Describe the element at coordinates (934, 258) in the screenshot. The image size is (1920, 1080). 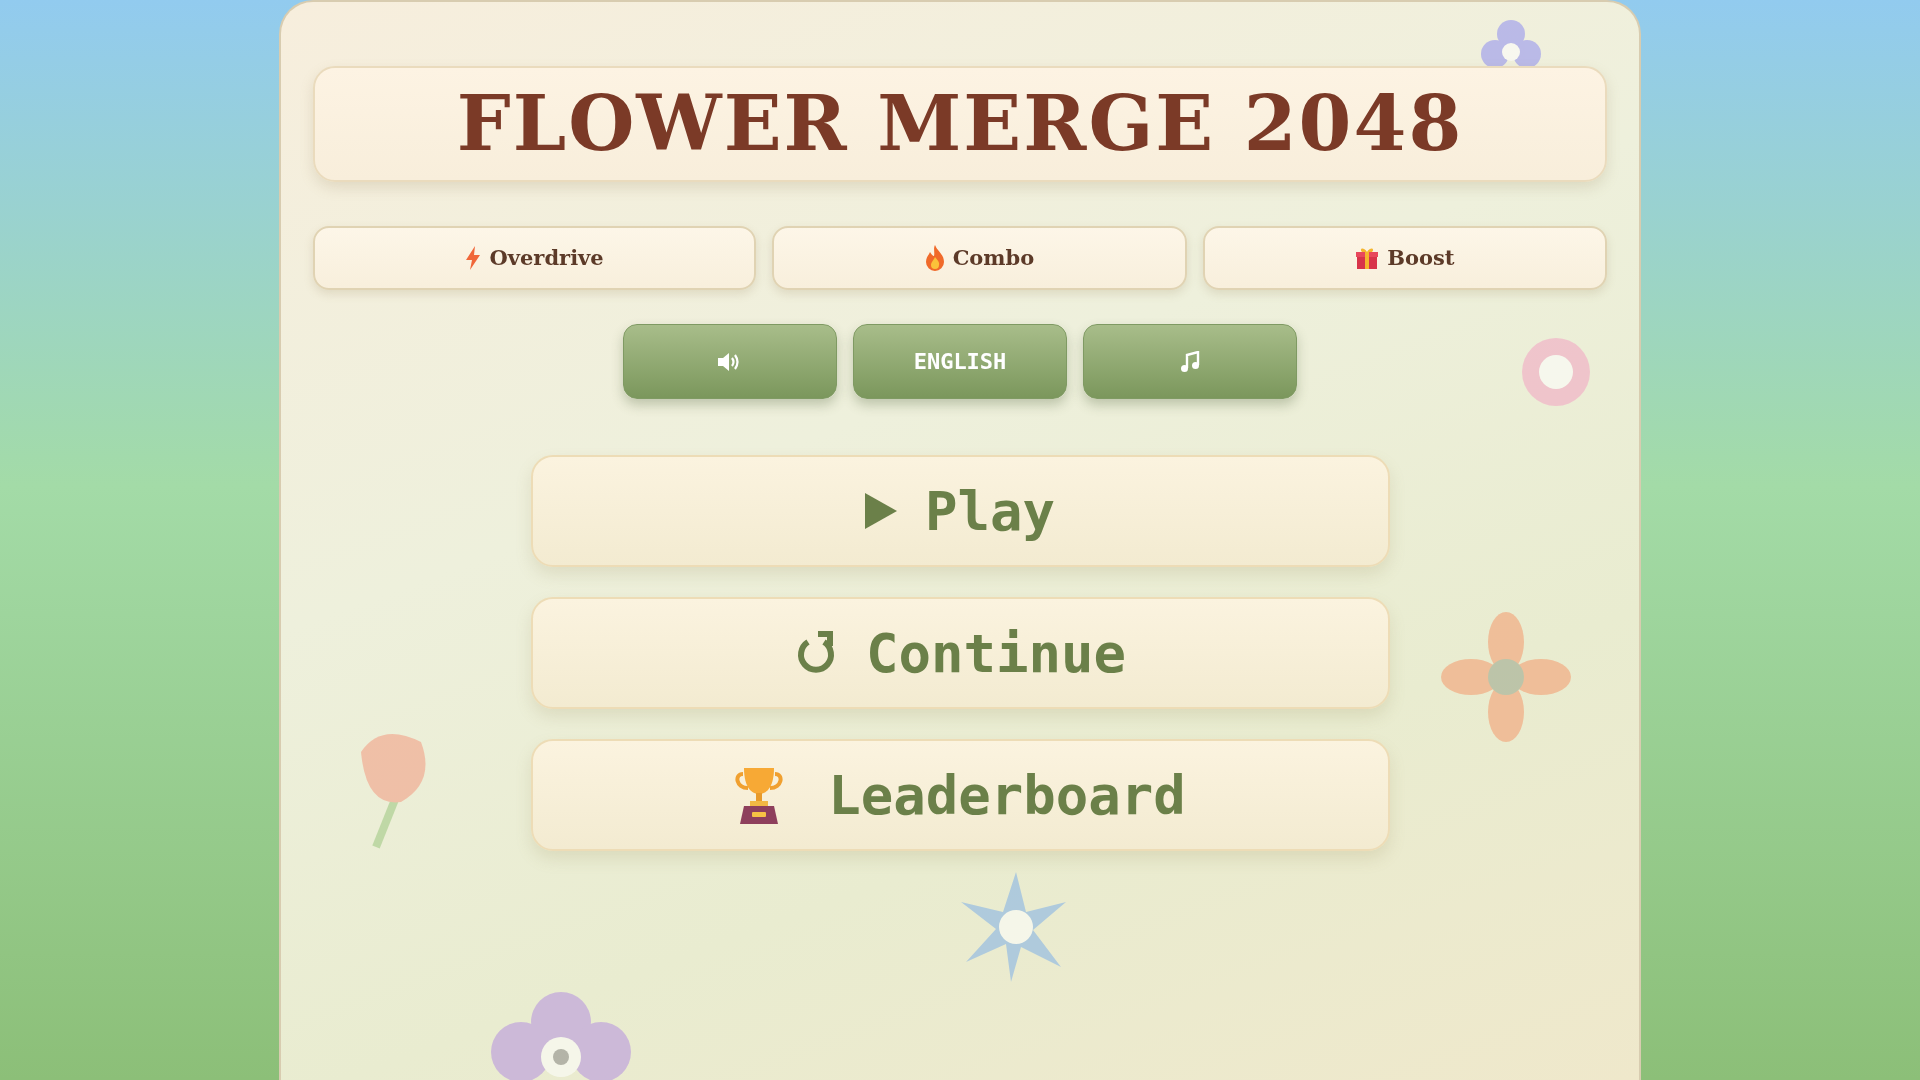
I see `flame-icon` at that location.